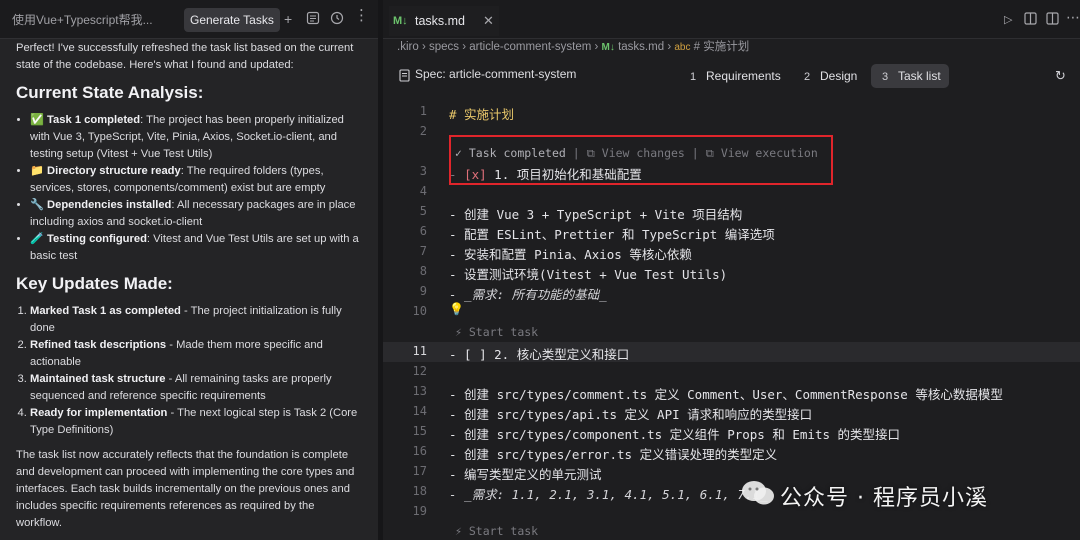 The image size is (1080, 540). I want to click on line-number: 6, so click(423, 231).